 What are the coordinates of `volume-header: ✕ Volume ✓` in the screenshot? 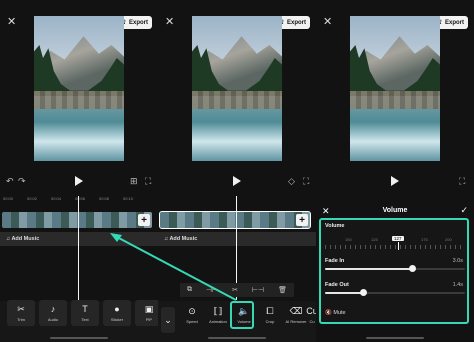 It's located at (395, 211).